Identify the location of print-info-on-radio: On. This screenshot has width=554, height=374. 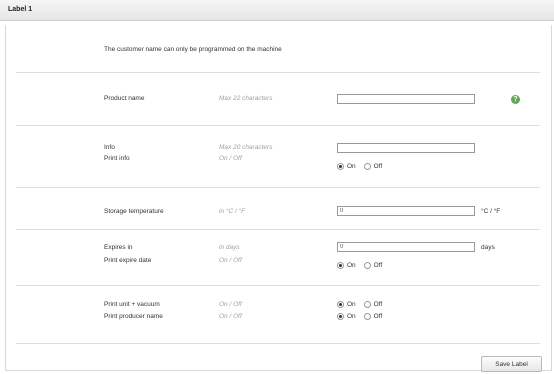
(346, 166).